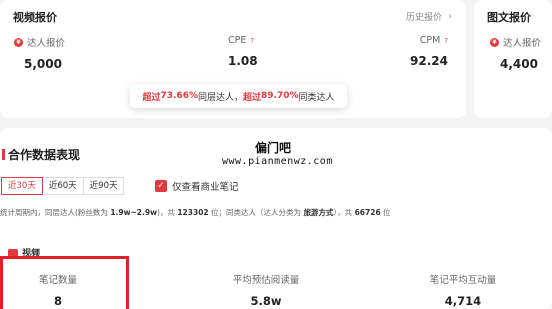  What do you see at coordinates (237, 40) in the screenshot?
I see `metric-label: CPE` at bounding box center [237, 40].